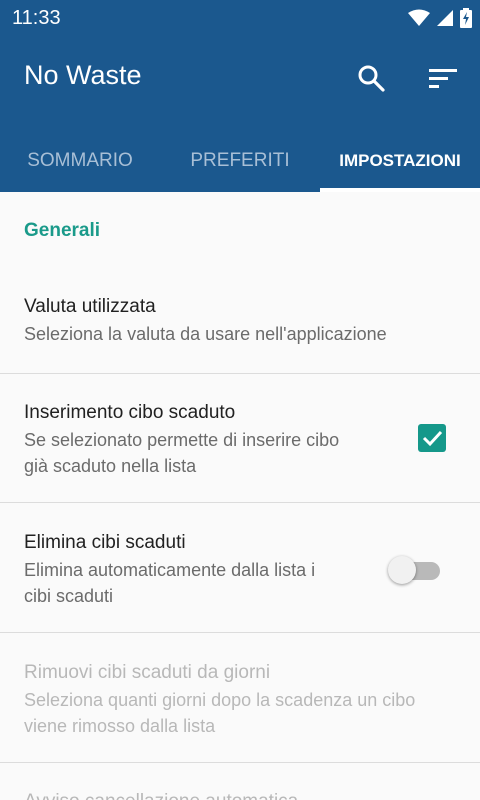 This screenshot has width=480, height=800. I want to click on check-icon, so click(432, 438).